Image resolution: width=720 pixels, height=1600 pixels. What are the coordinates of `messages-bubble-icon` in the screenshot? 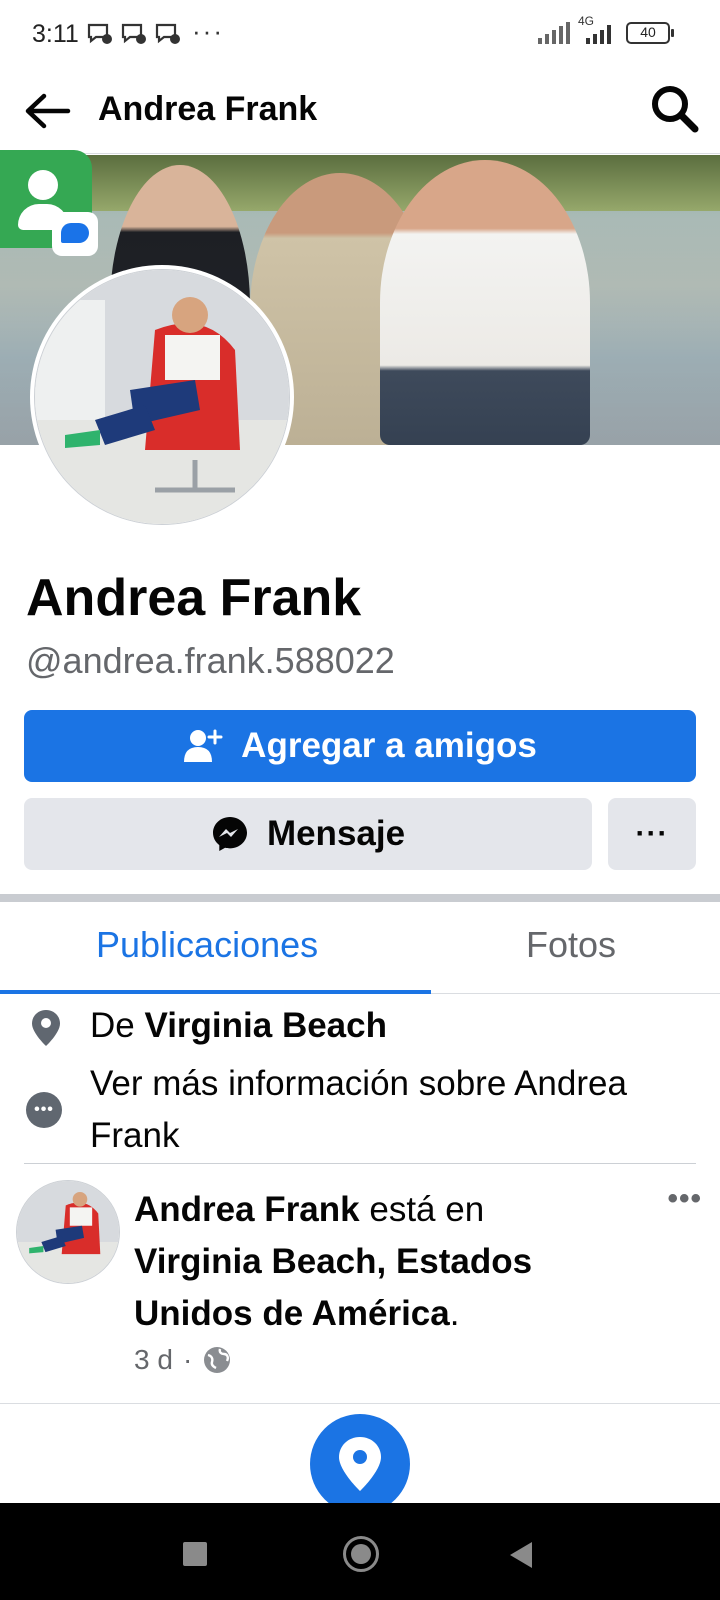 It's located at (75, 234).